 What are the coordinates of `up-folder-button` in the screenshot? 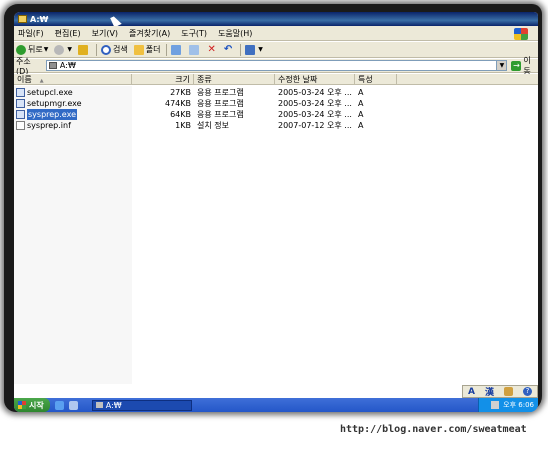 It's located at (83, 49).